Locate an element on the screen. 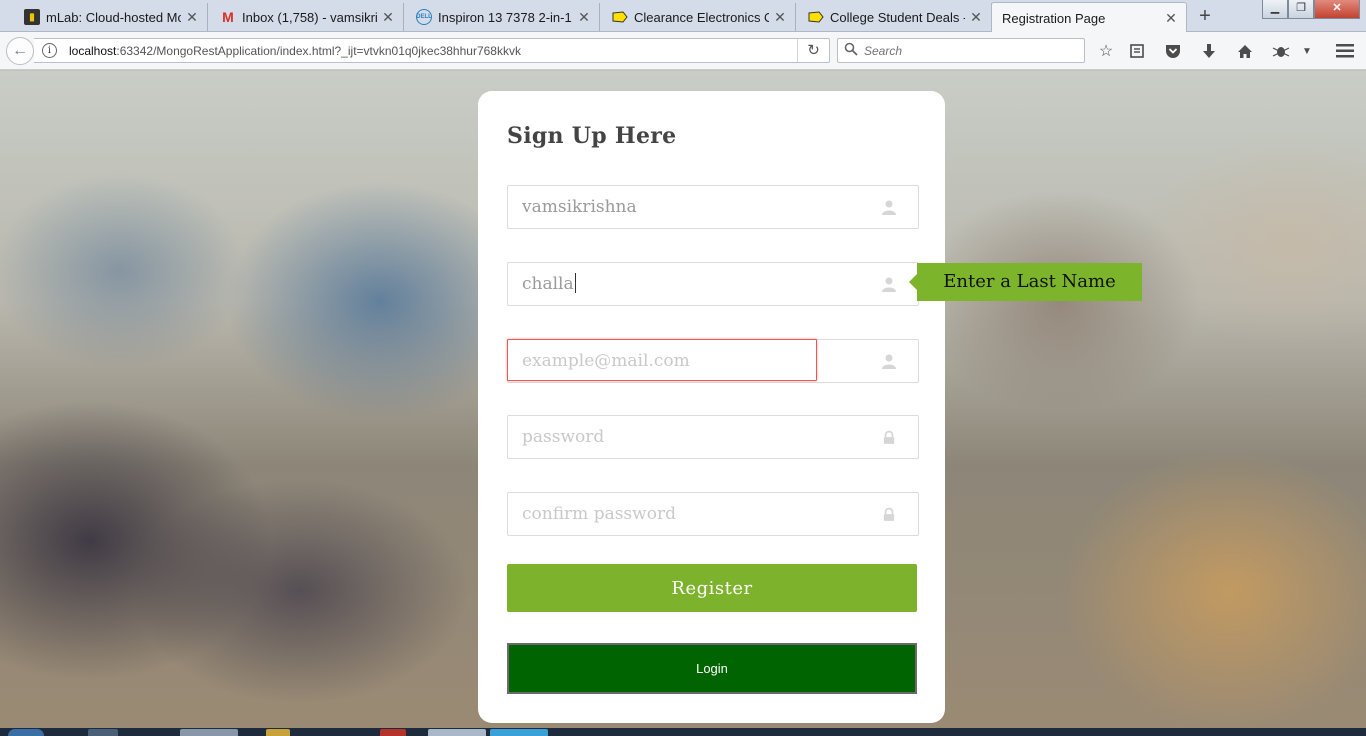 The width and height of the screenshot is (1366, 736). back-button: ← is located at coordinates (20, 51).